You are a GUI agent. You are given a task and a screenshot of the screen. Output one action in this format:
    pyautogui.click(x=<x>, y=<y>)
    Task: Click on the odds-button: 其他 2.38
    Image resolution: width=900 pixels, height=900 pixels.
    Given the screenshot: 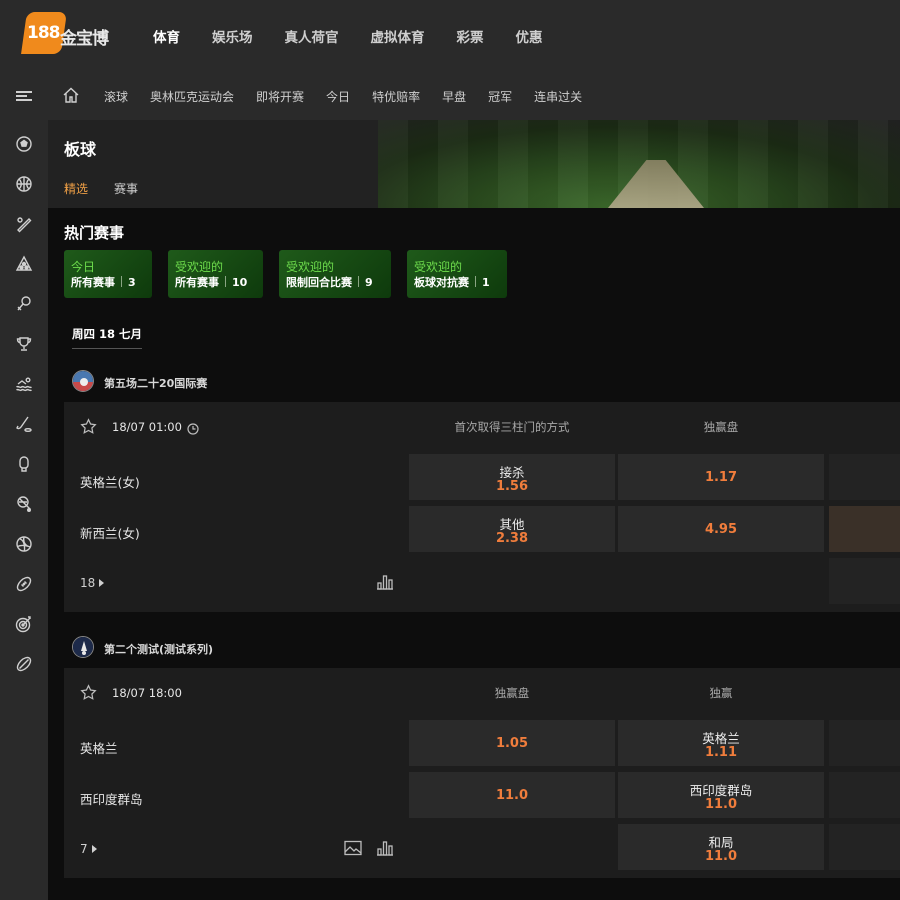 What is the action you would take?
    pyautogui.click(x=512, y=529)
    